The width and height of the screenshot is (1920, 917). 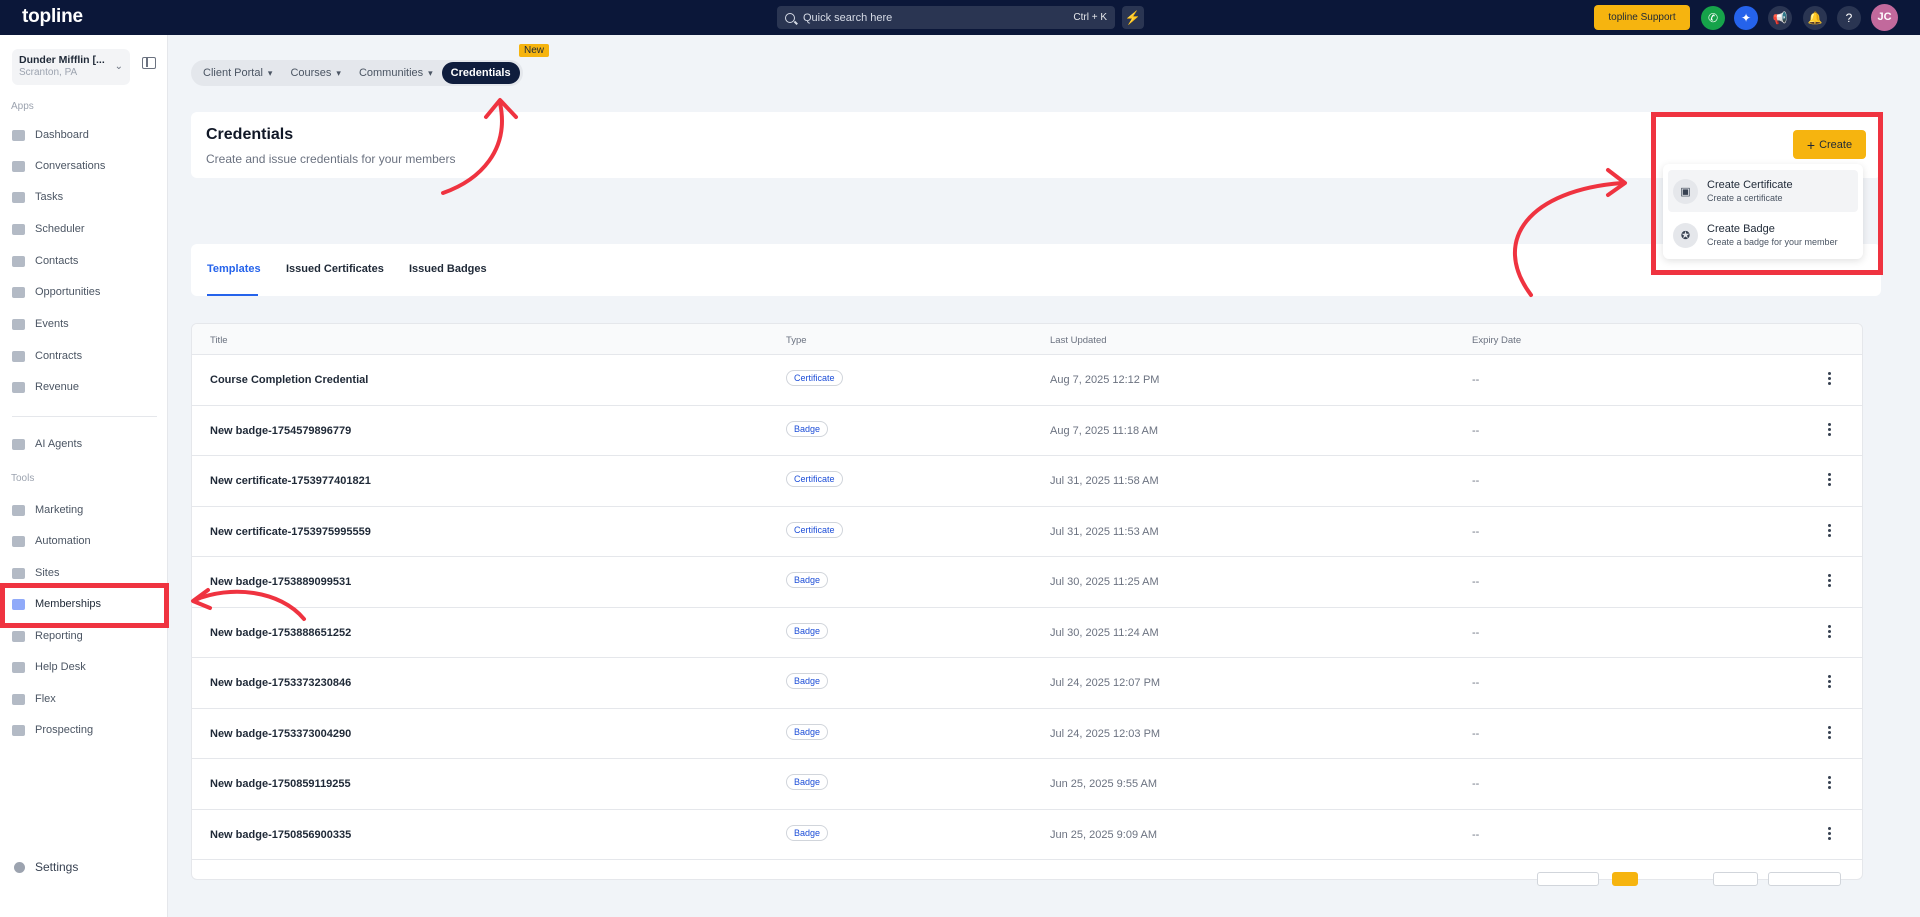 What do you see at coordinates (18, 356) in the screenshot?
I see `contracts-icon` at bounding box center [18, 356].